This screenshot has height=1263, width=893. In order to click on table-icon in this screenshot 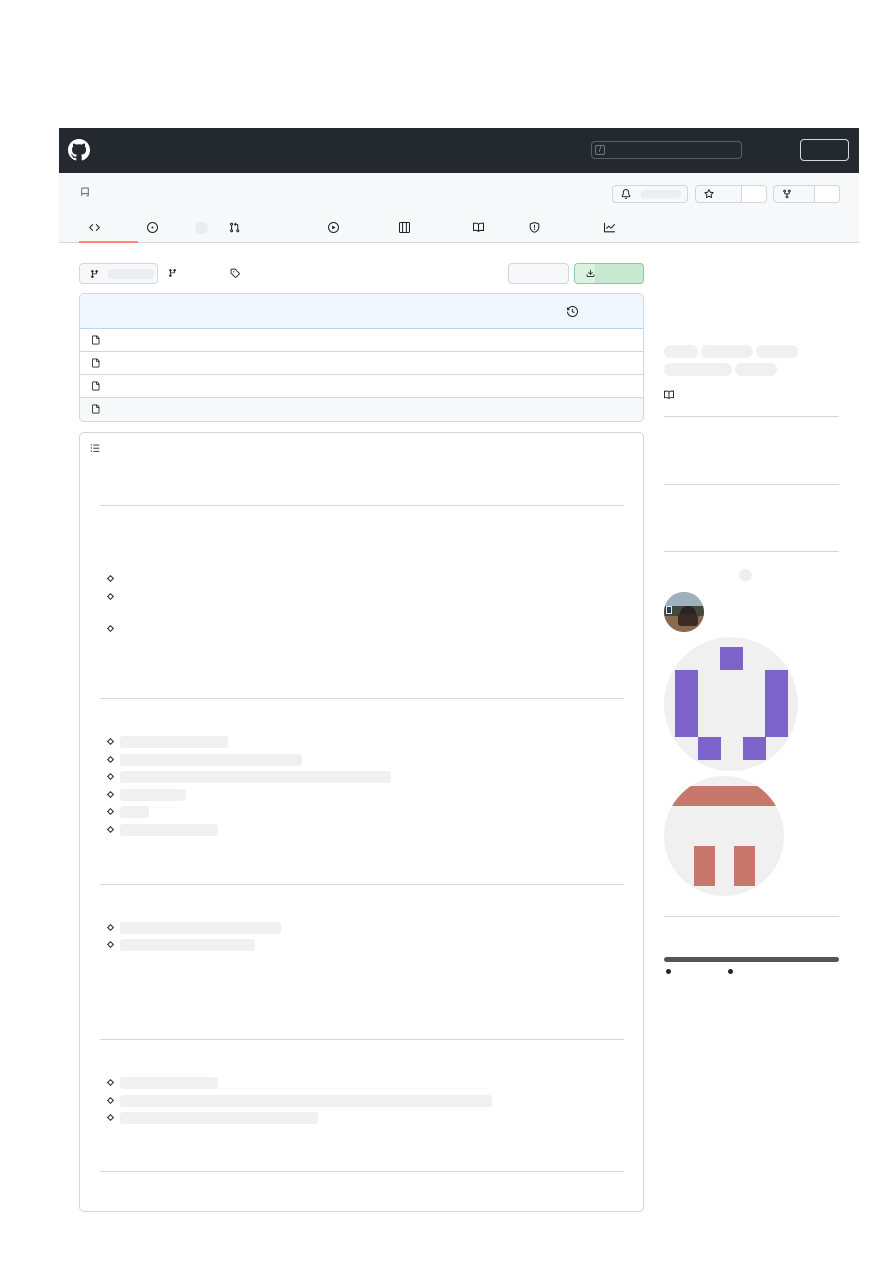, I will do `click(404, 227)`.